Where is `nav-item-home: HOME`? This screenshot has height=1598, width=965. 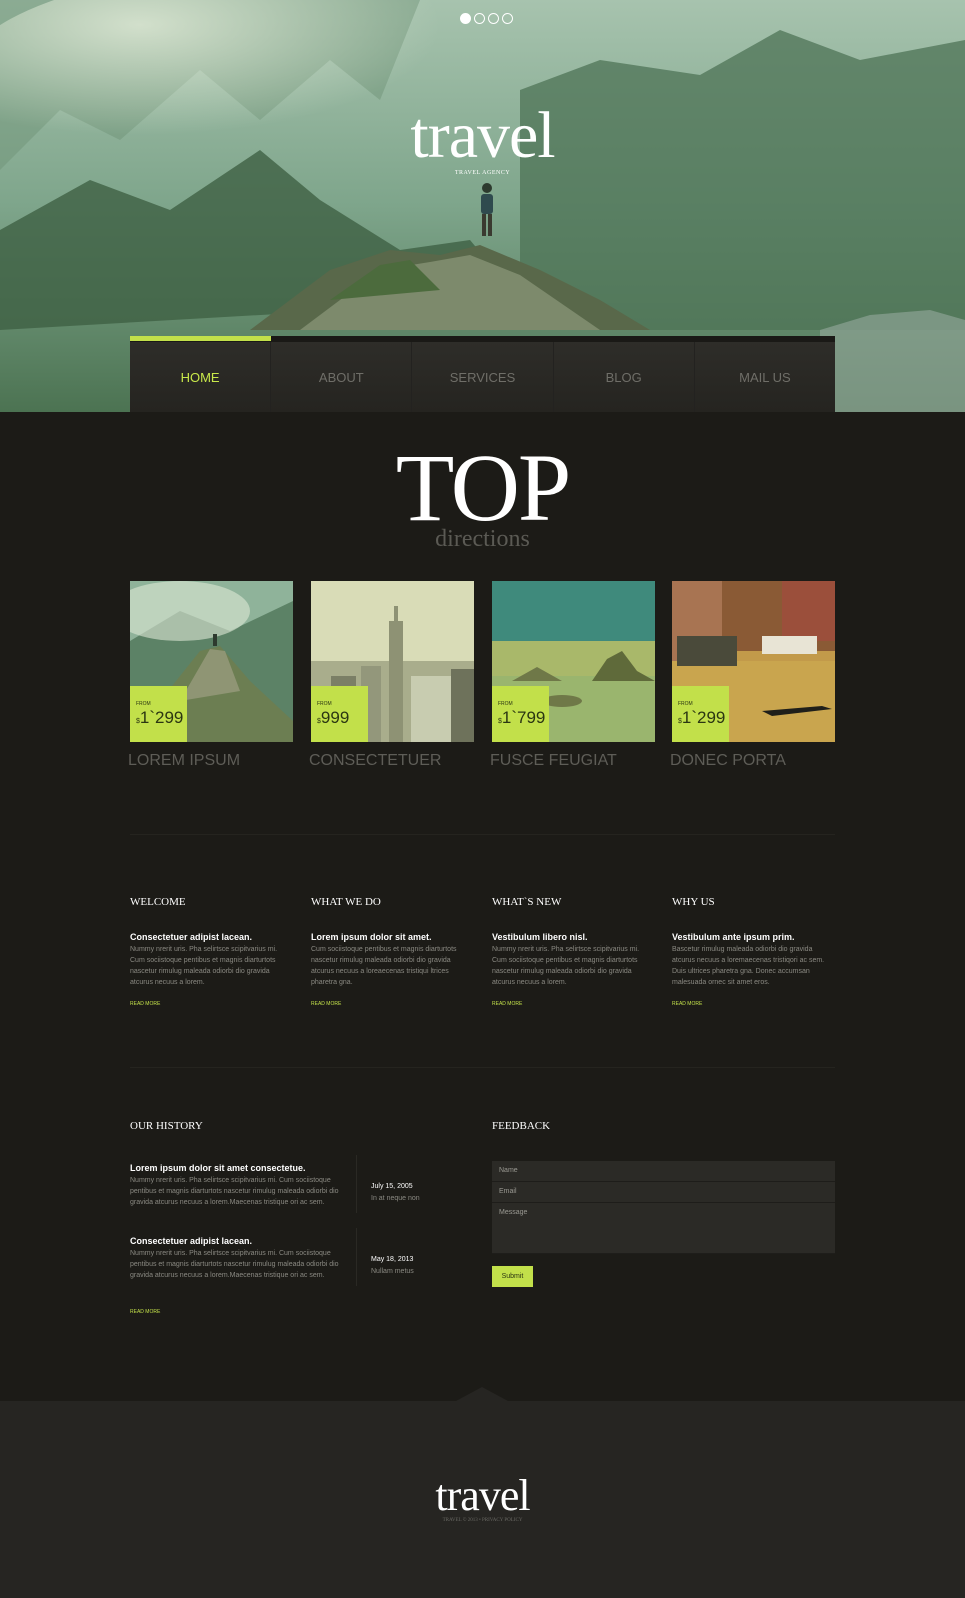
nav-item-home: HOME is located at coordinates (201, 377).